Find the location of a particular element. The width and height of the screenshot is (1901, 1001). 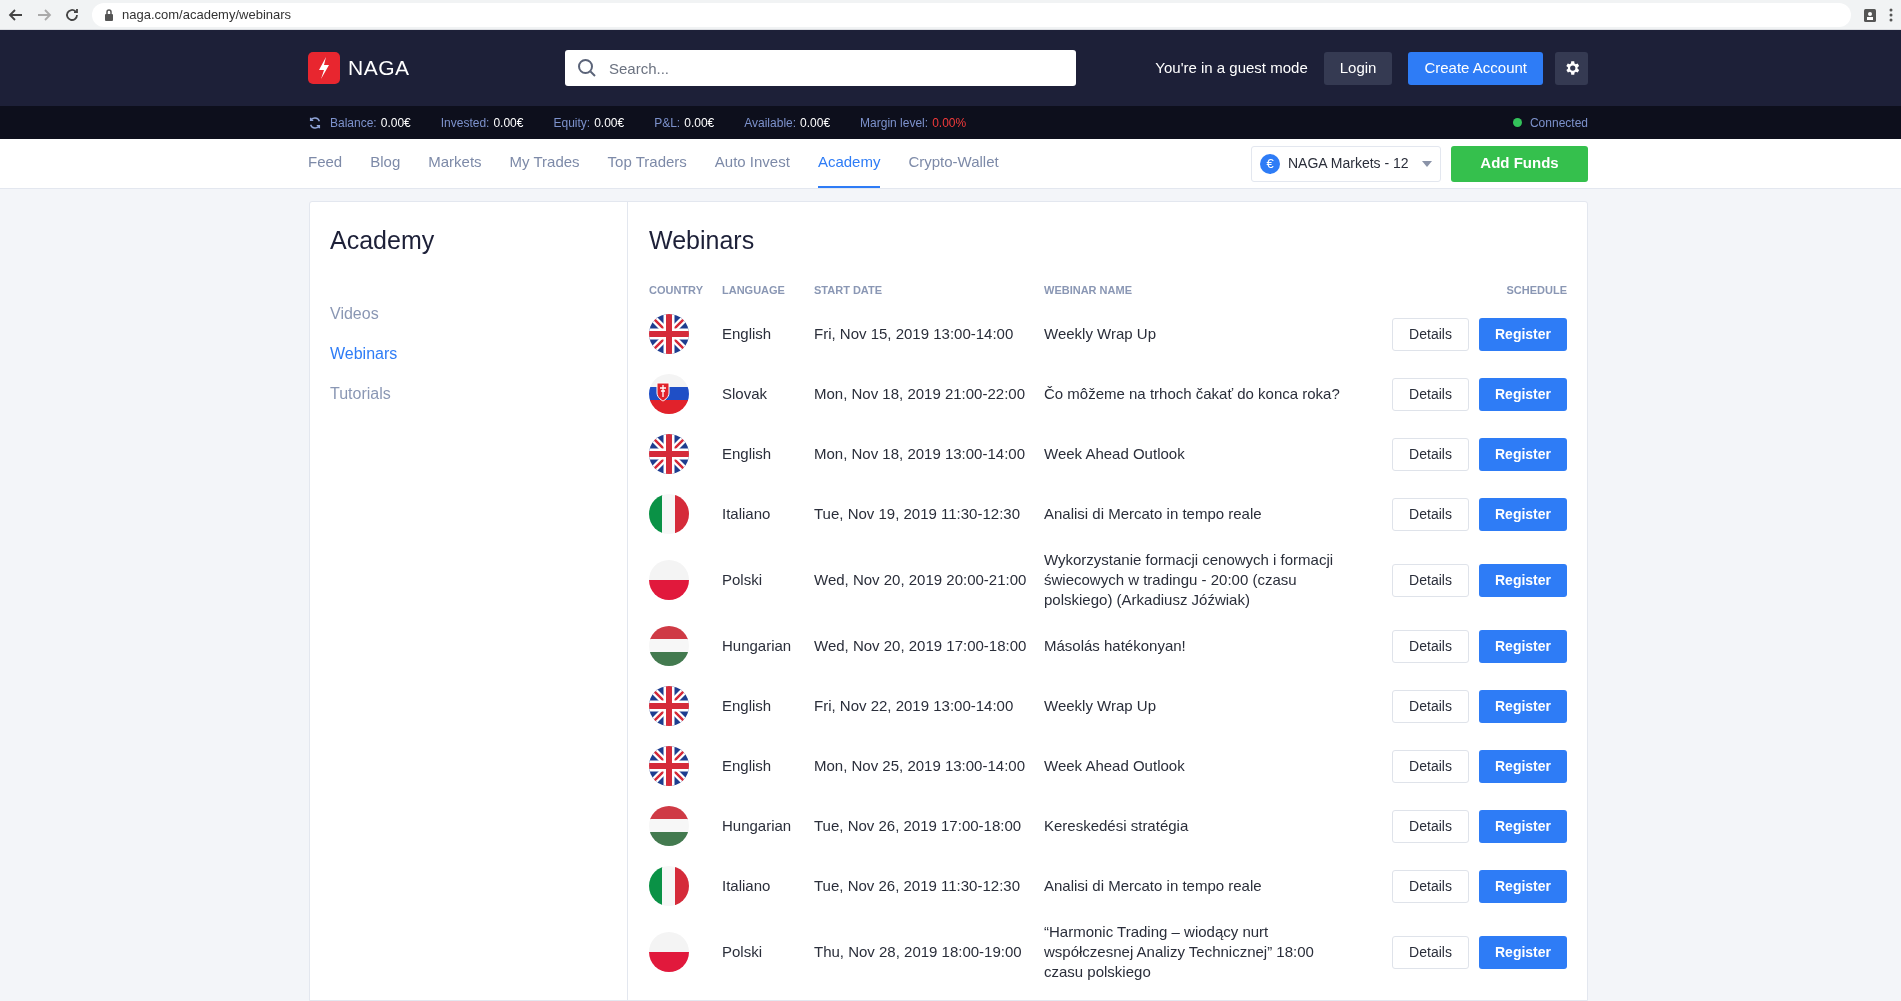

sidebar-item: Tutorials is located at coordinates (478, 401).